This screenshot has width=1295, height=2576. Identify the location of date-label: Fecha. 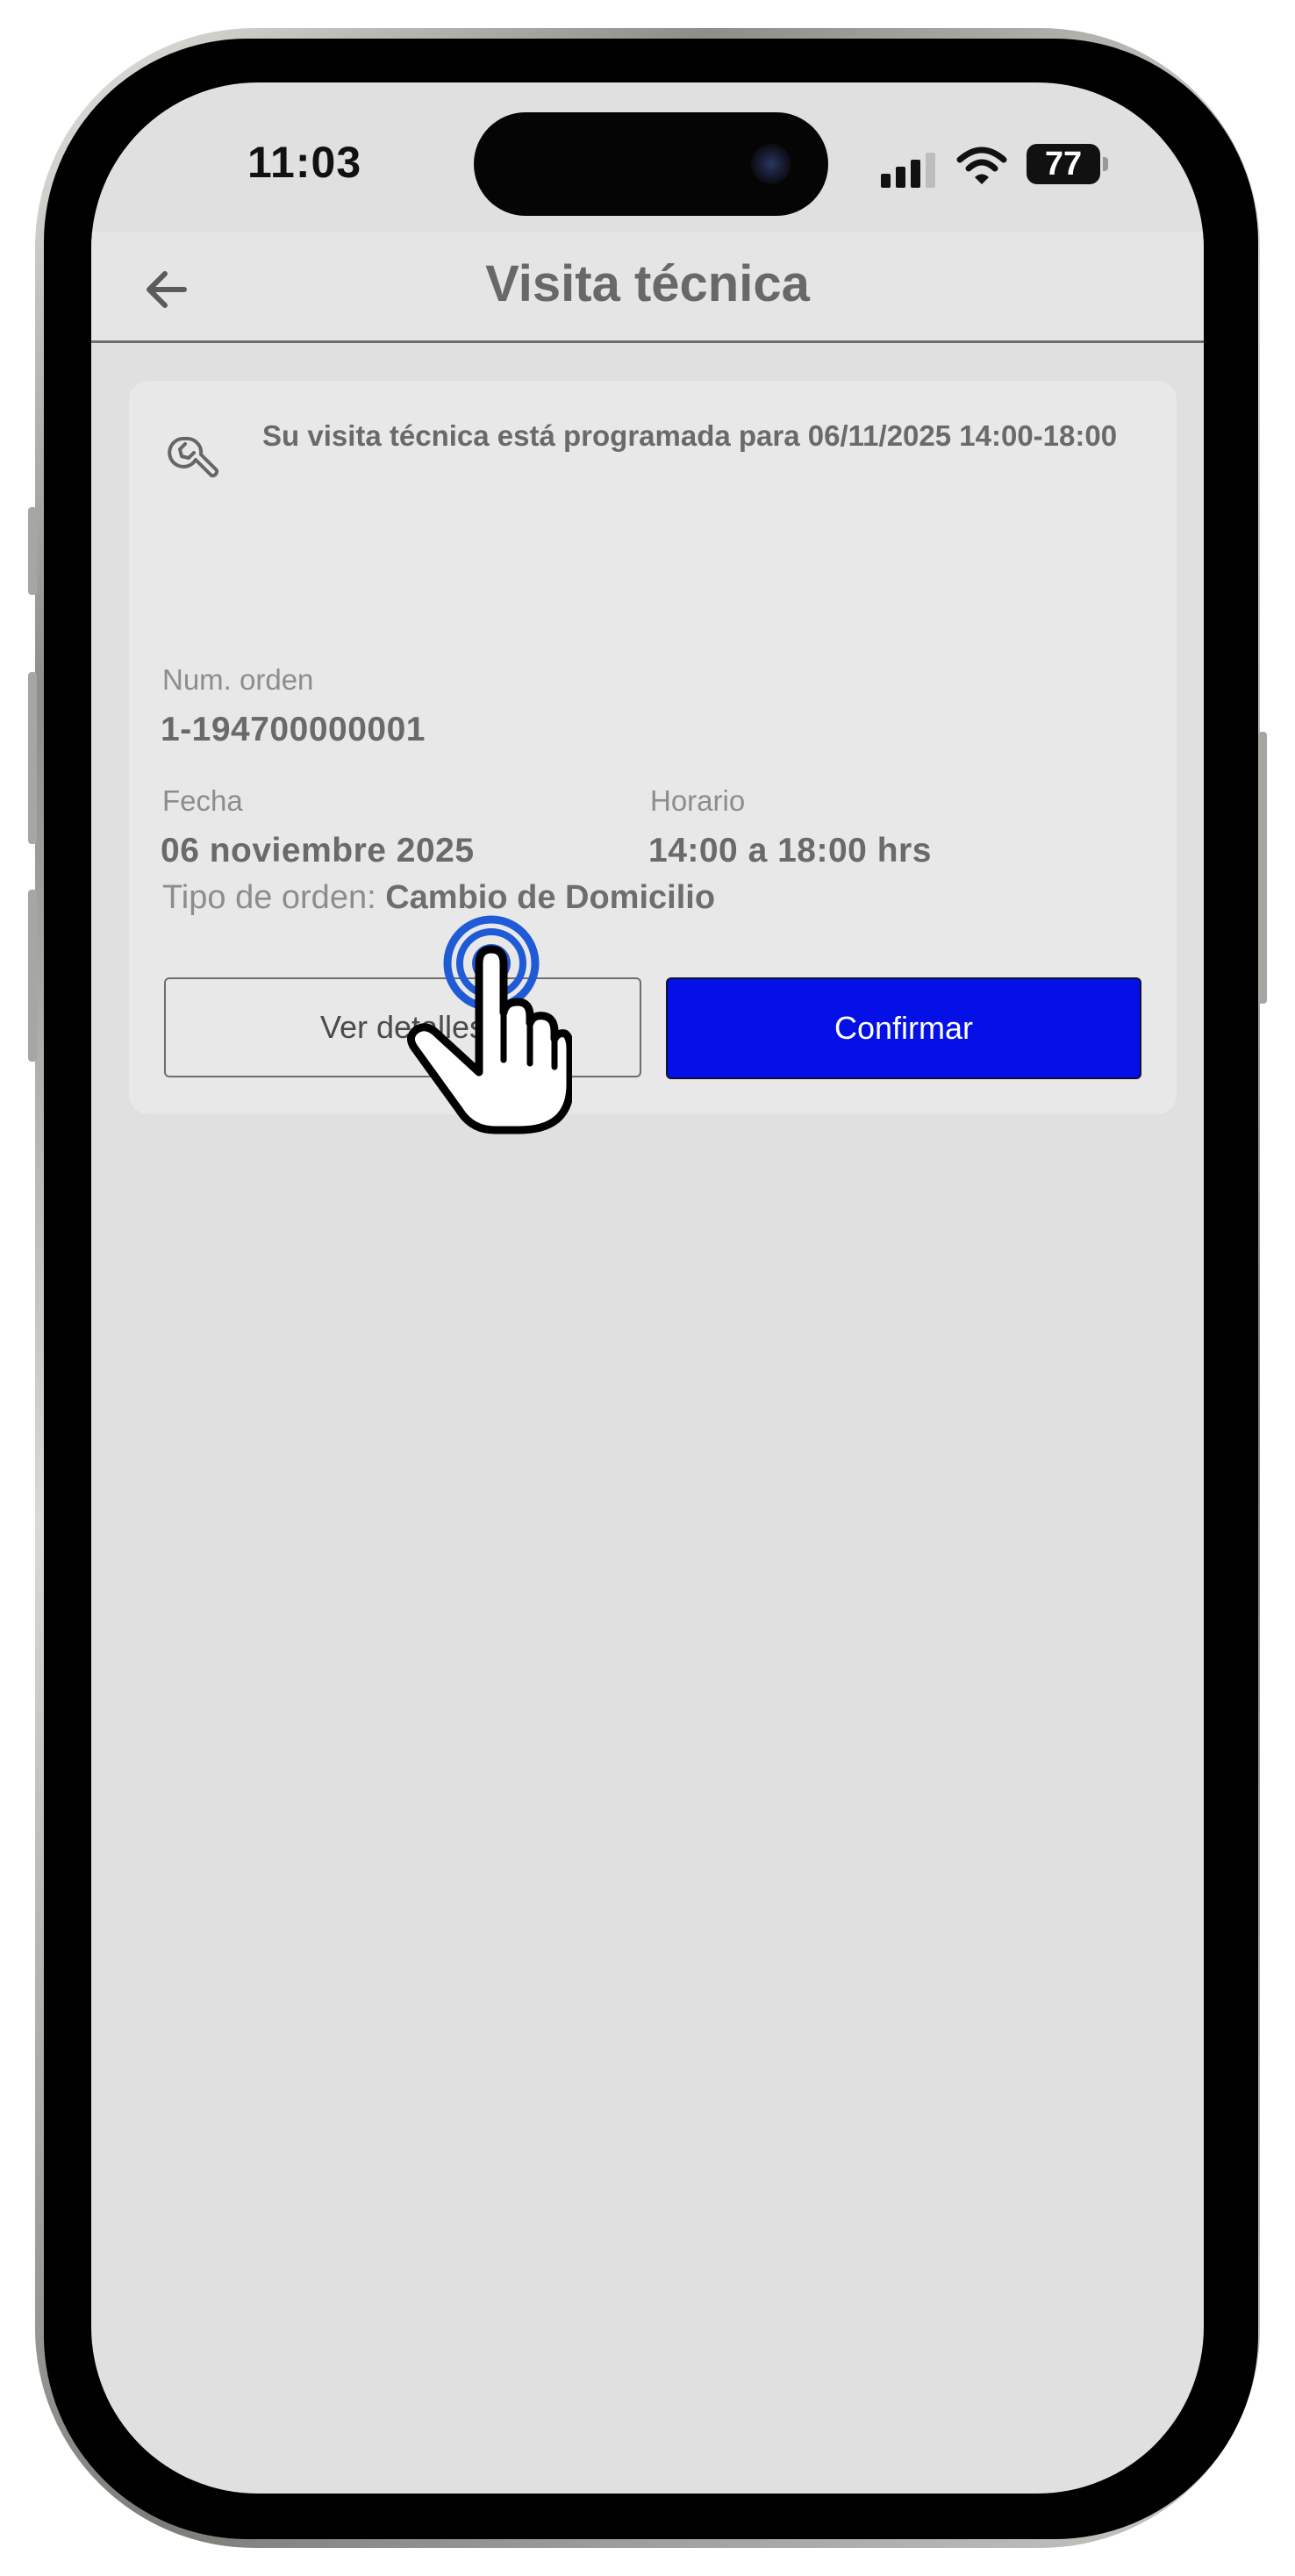
(202, 800).